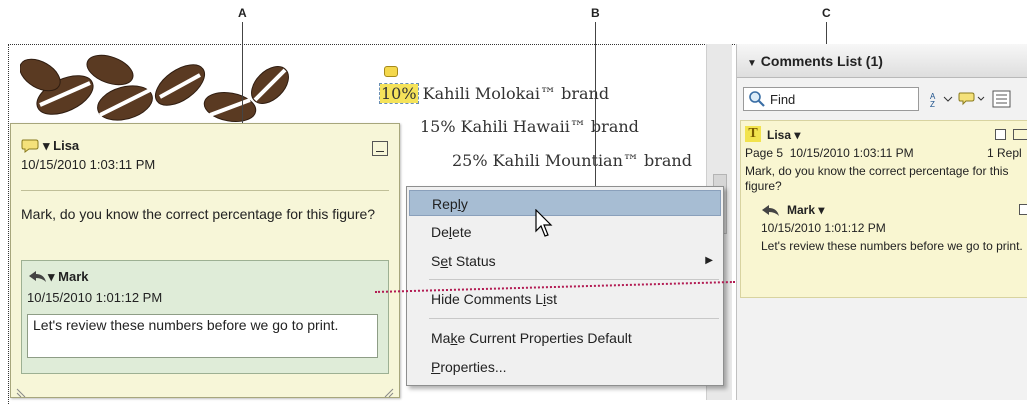 This screenshot has width=1027, height=404. I want to click on highlighted-text: 10%, so click(399, 93).